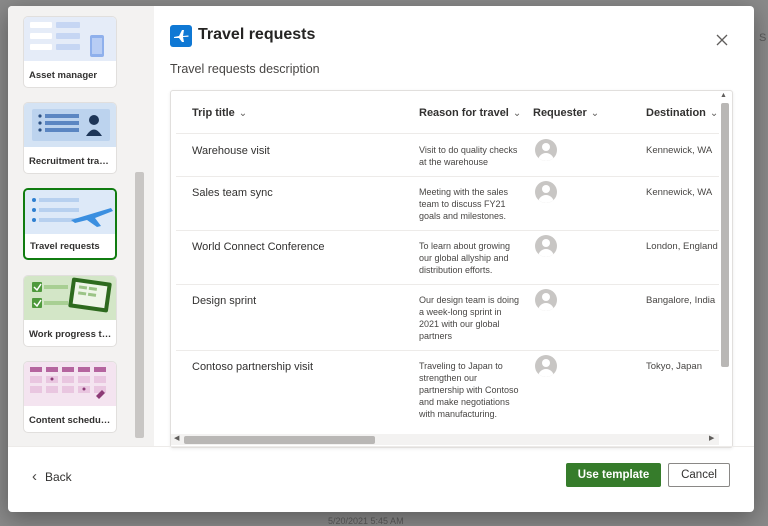 The image size is (768, 526). I want to click on dialog-title: Travel requests, so click(257, 34).